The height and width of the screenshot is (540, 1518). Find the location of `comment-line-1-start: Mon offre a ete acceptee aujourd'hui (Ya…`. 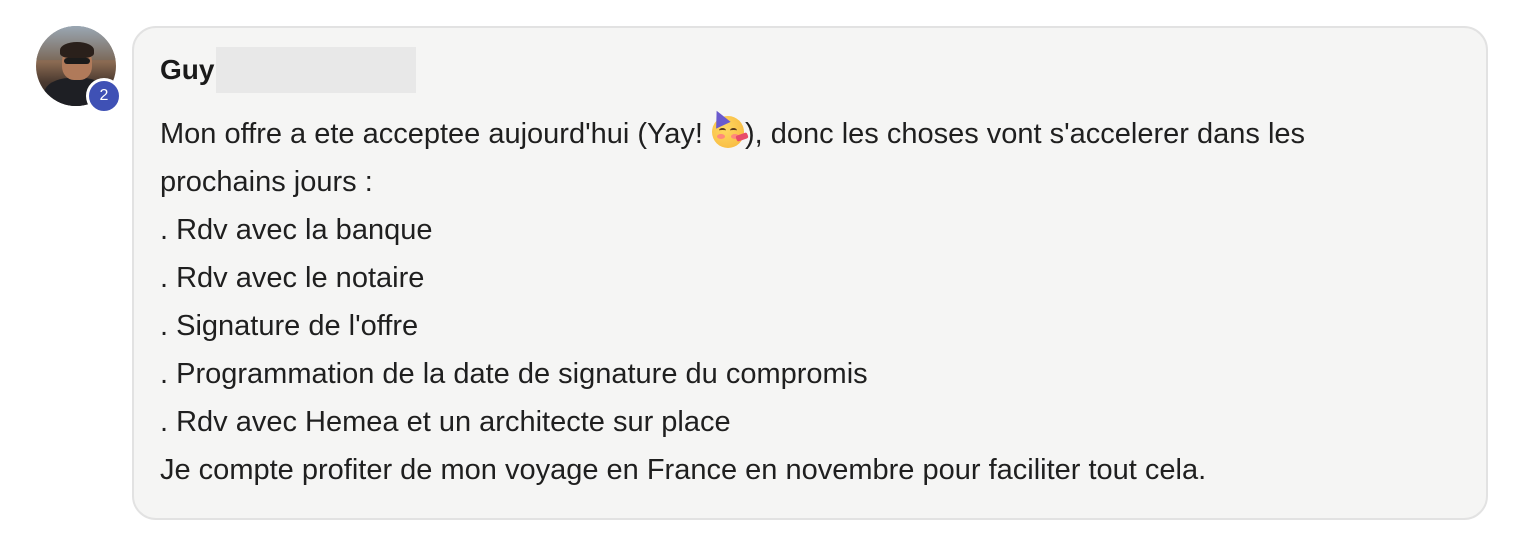

comment-line-1-start: Mon offre a ete acceptee aujourd'hui (Ya… is located at coordinates (435, 134).